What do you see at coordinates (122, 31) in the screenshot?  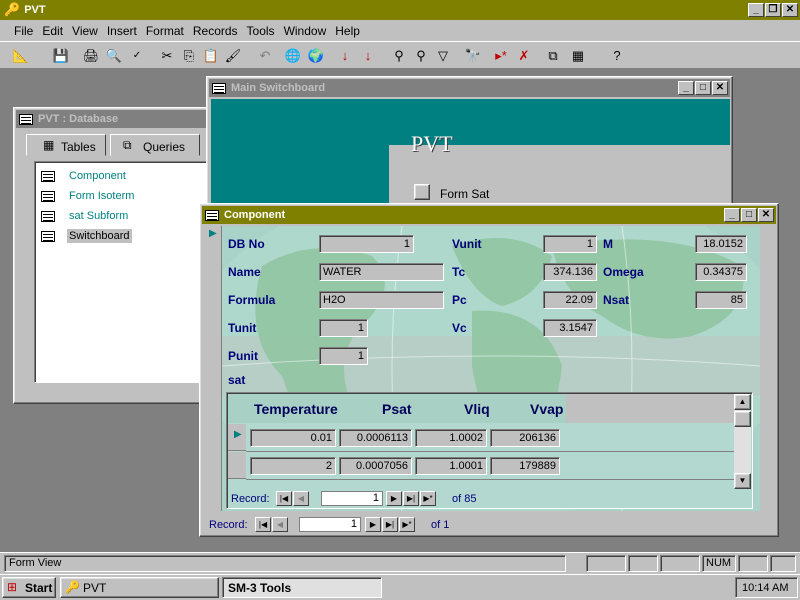 I see `menu-insert: Insert` at bounding box center [122, 31].